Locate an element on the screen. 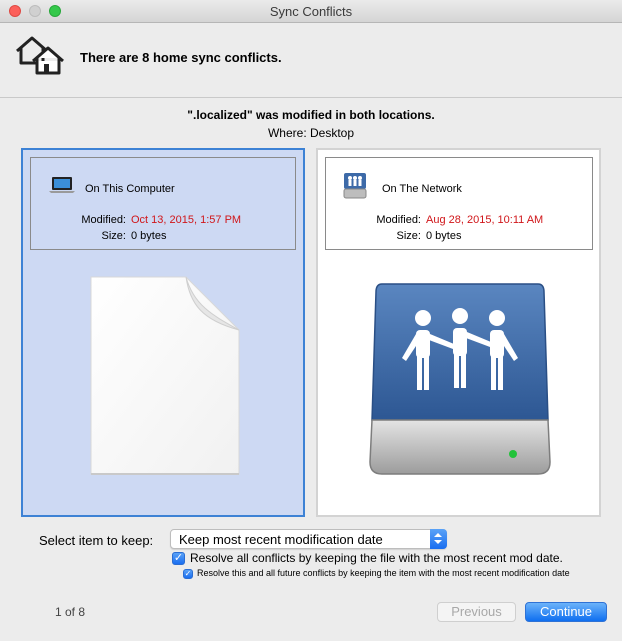  network-size-row: Size: 0 bytes is located at coordinates (394, 236).